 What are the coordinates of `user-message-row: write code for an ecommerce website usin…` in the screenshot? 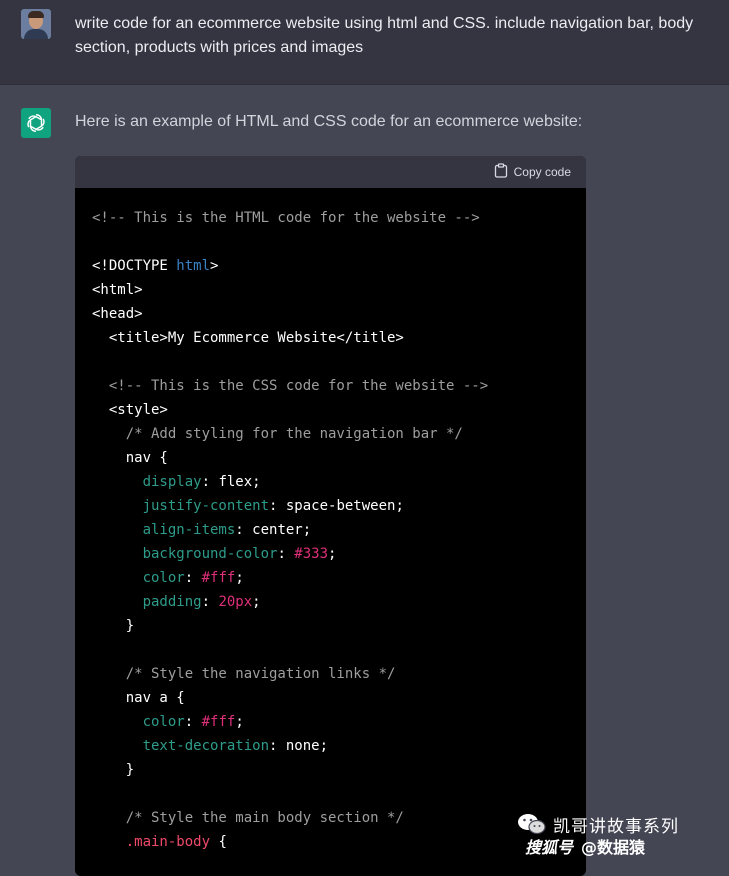 It's located at (364, 42).